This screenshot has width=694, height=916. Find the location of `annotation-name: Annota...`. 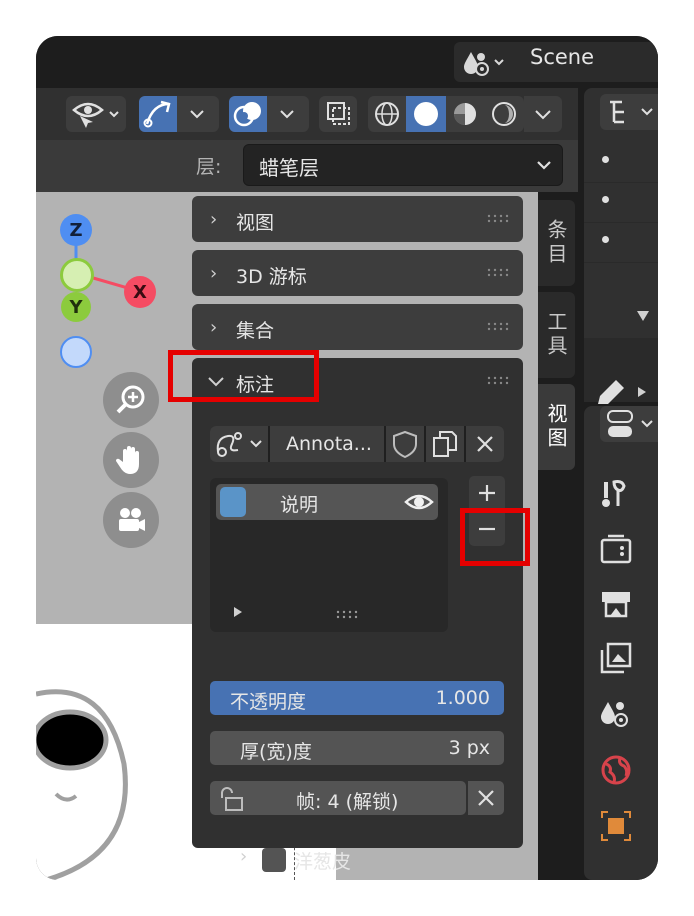

annotation-name: Annota... is located at coordinates (329, 444).